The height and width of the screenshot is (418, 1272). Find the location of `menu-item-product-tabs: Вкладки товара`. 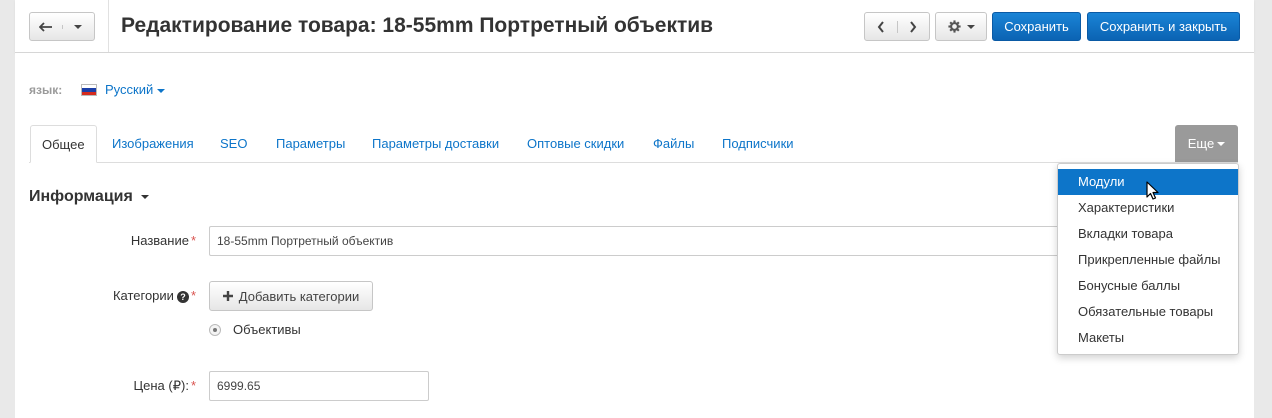

menu-item-product-tabs: Вкладки товара is located at coordinates (1148, 234).